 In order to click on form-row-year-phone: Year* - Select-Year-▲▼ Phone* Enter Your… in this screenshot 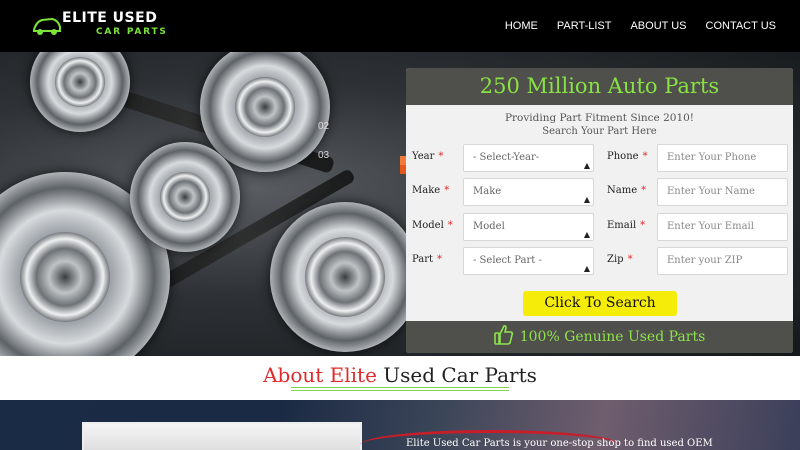, I will do `click(599, 158)`.